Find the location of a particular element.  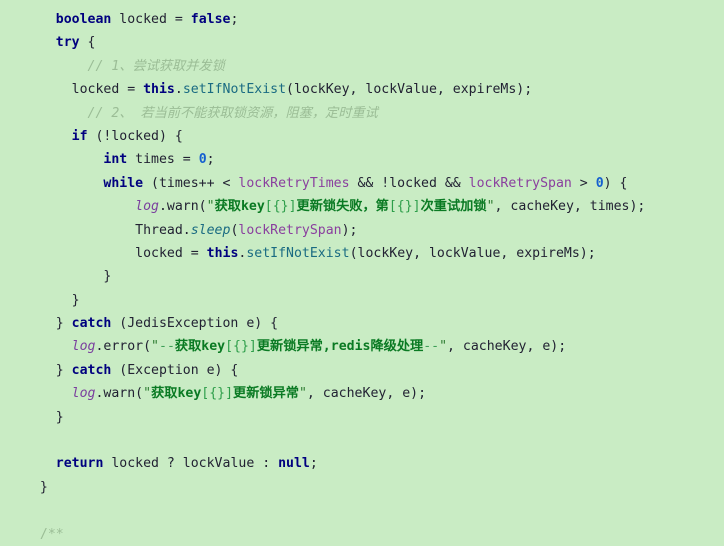

code-line: log.warn("获取key[{}]更新锁异常", cacheKey, e); is located at coordinates (362, 393).